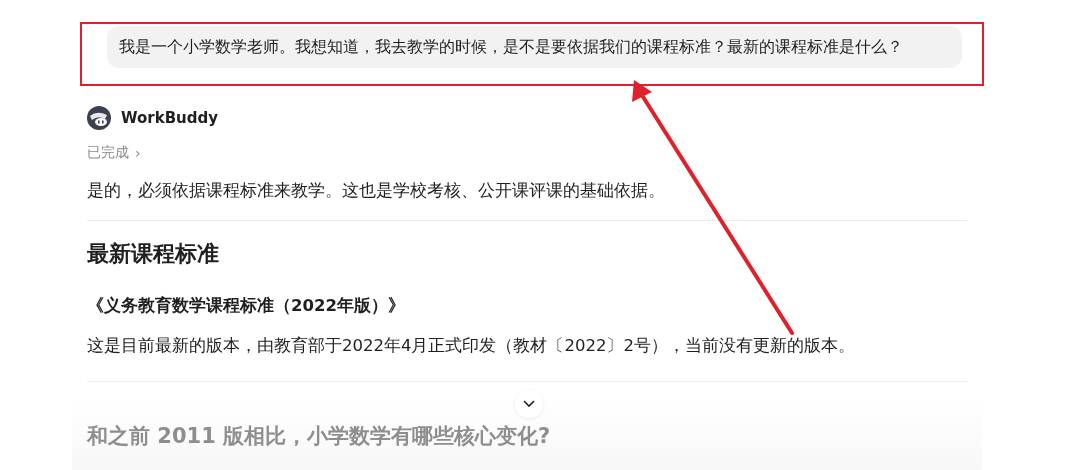 The height and width of the screenshot is (470, 1075). Describe the element at coordinates (246, 306) in the screenshot. I see `document-title: 《义务教育数学课程标准（2022年版）》` at that location.